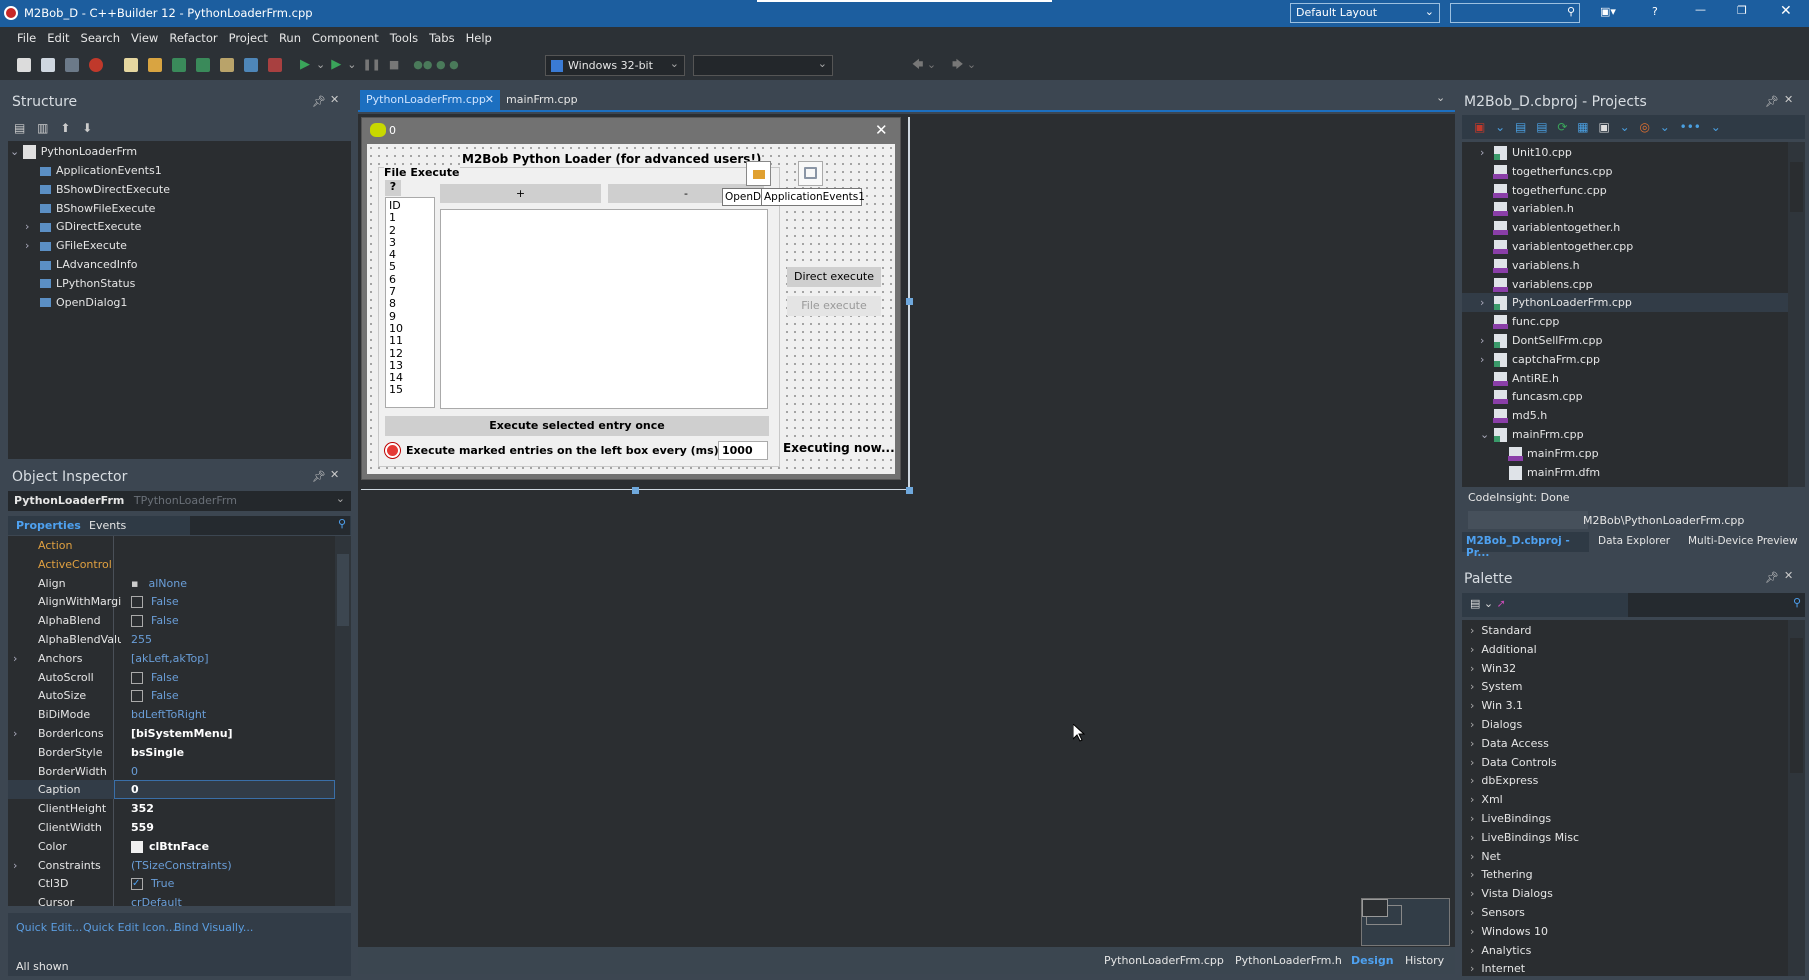  What do you see at coordinates (171, 601) in the screenshot?
I see `property-row: AlignWithMargins False` at bounding box center [171, 601].